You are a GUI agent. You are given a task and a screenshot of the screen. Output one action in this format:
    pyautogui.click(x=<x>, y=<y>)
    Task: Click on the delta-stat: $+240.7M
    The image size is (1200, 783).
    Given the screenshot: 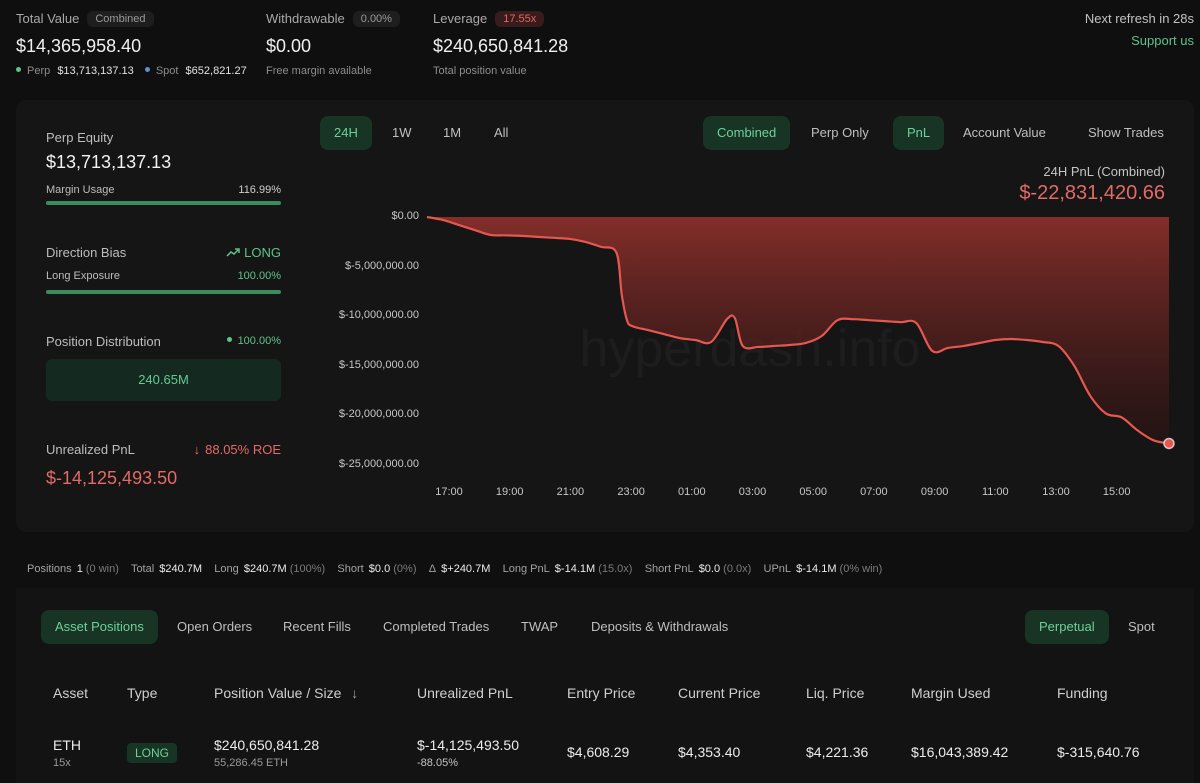 What is the action you would take?
    pyautogui.click(x=466, y=569)
    